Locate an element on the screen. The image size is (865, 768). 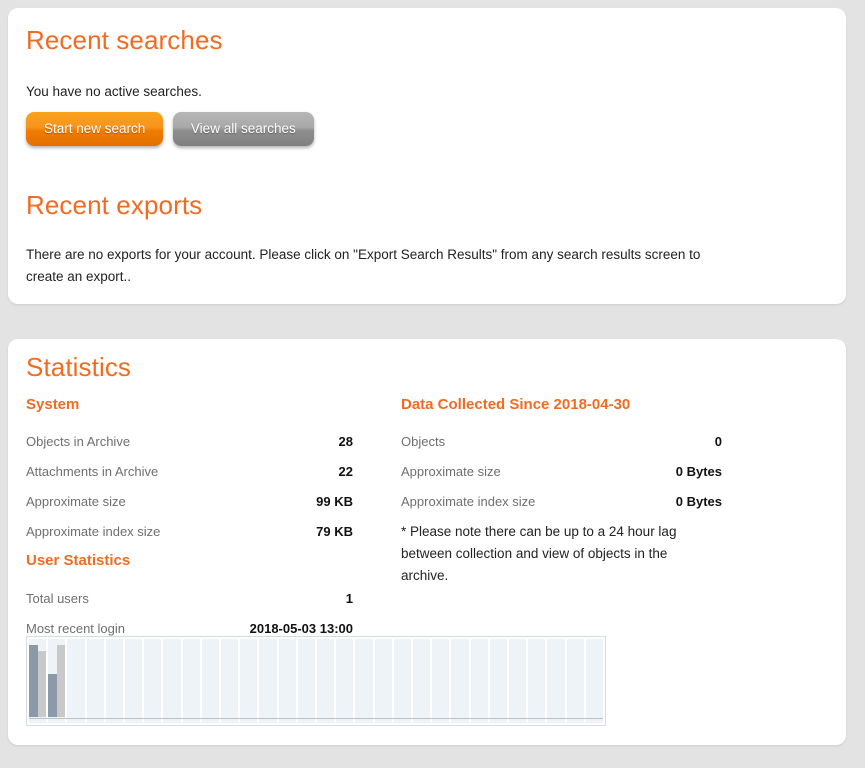
search-actions-row: Start new search View all searches is located at coordinates (170, 129).